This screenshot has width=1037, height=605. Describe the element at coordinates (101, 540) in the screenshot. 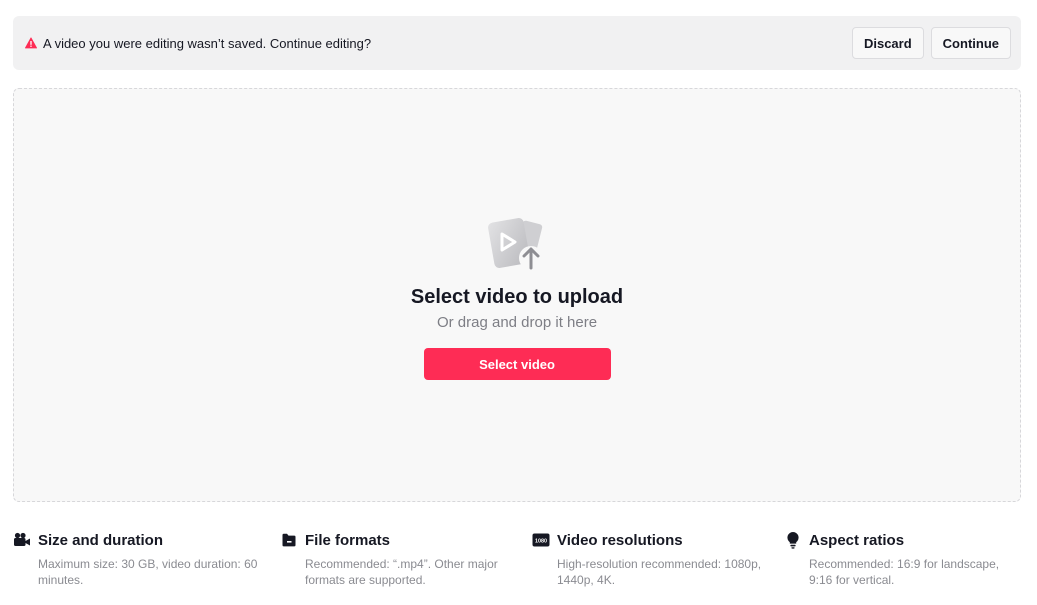

I see `info-title: Size and duration` at that location.